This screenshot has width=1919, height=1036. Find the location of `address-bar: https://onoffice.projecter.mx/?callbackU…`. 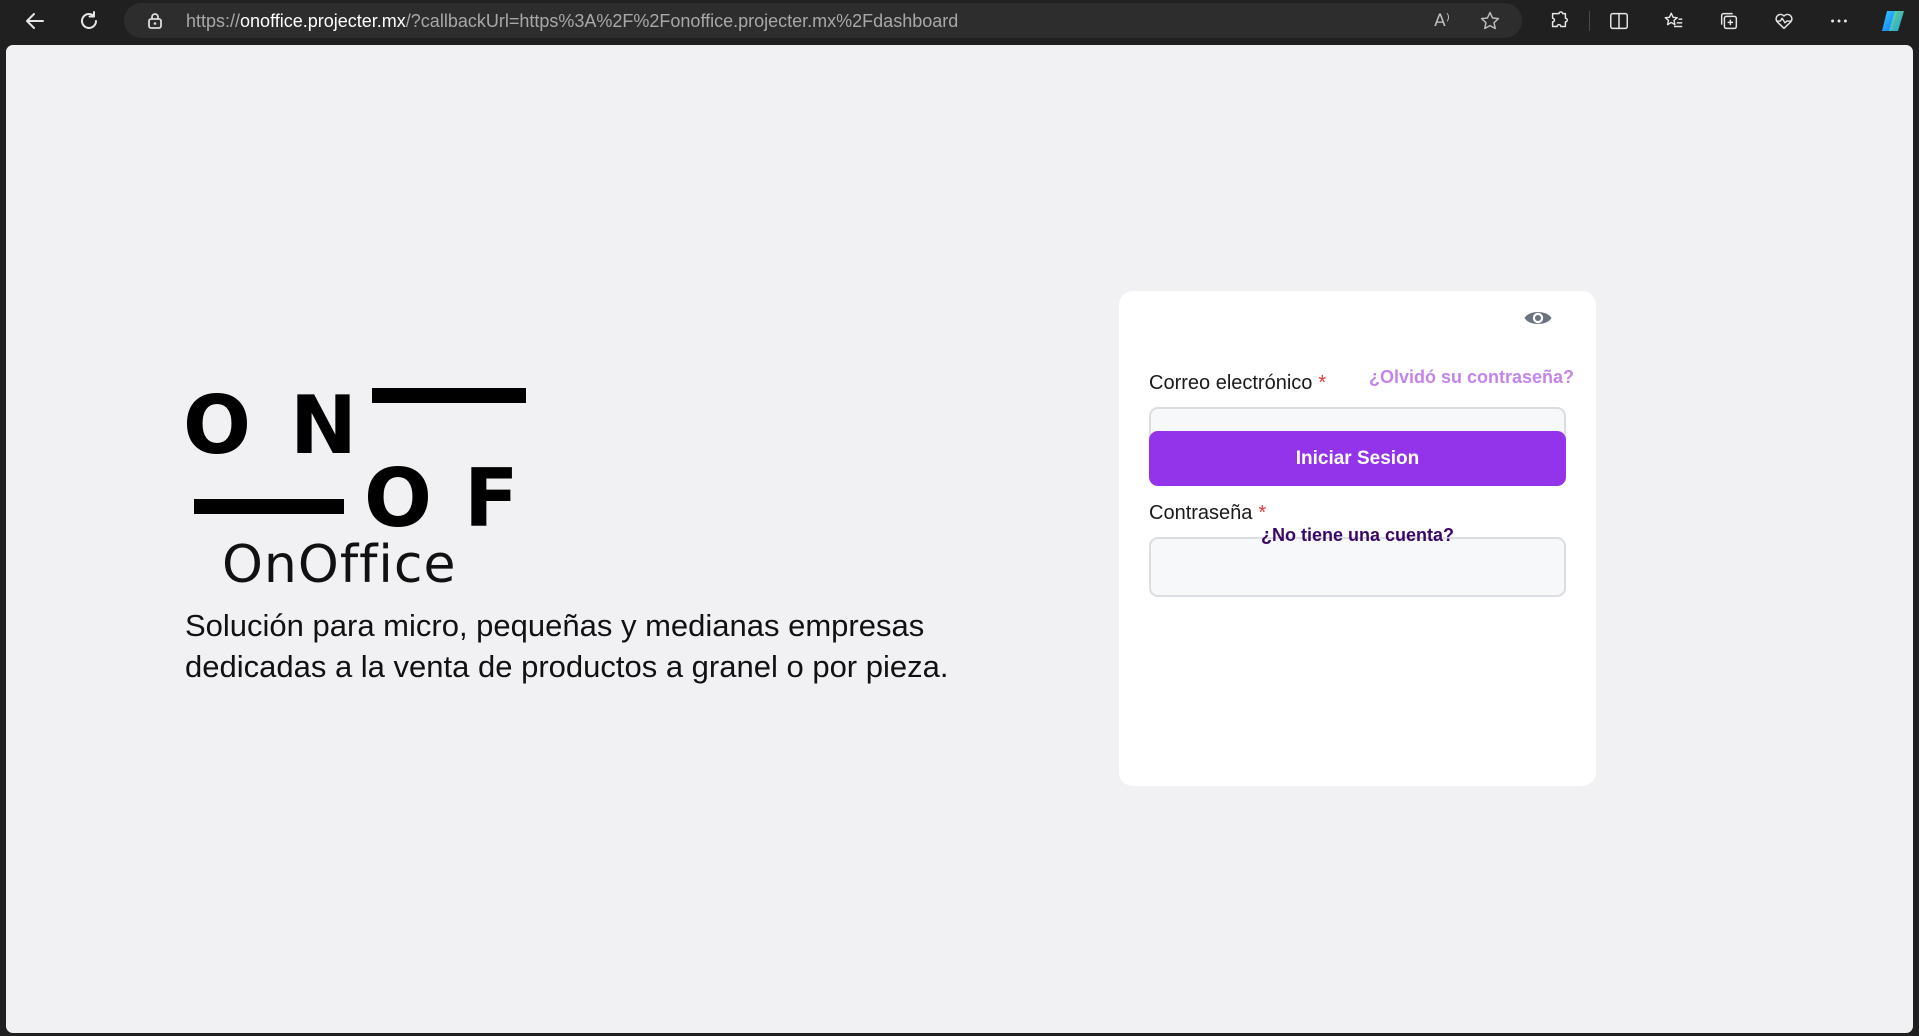

address-bar: https://onoffice.projecter.mx/?callbackU… is located at coordinates (823, 20).